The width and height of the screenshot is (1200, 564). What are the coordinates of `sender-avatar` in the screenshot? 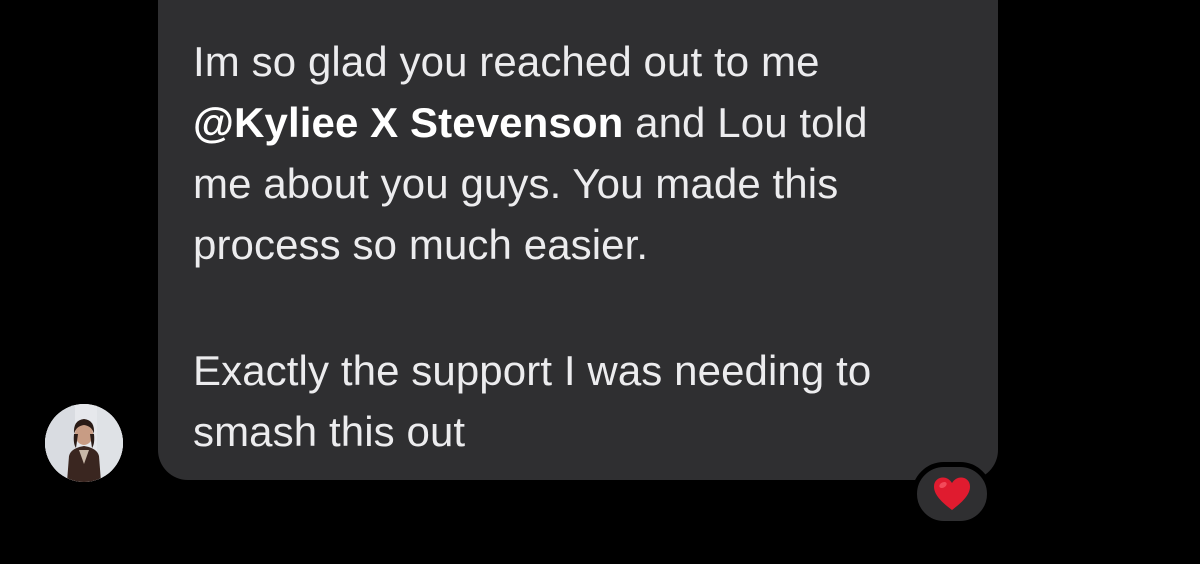 It's located at (84, 443).